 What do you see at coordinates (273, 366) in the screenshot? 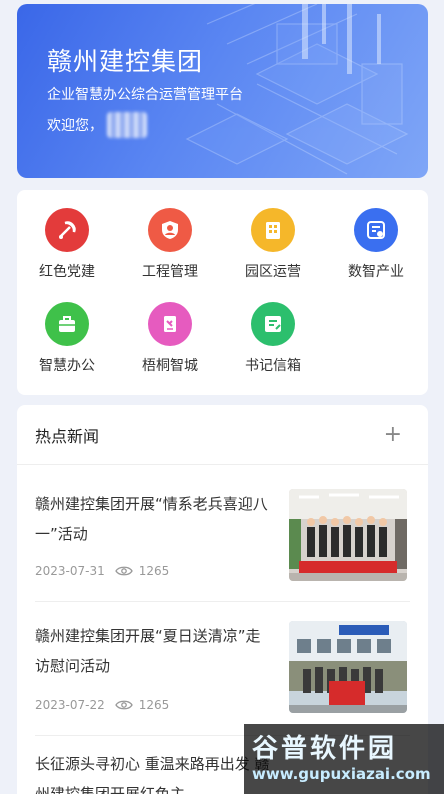
I see `menu-label: 书记信箱` at bounding box center [273, 366].